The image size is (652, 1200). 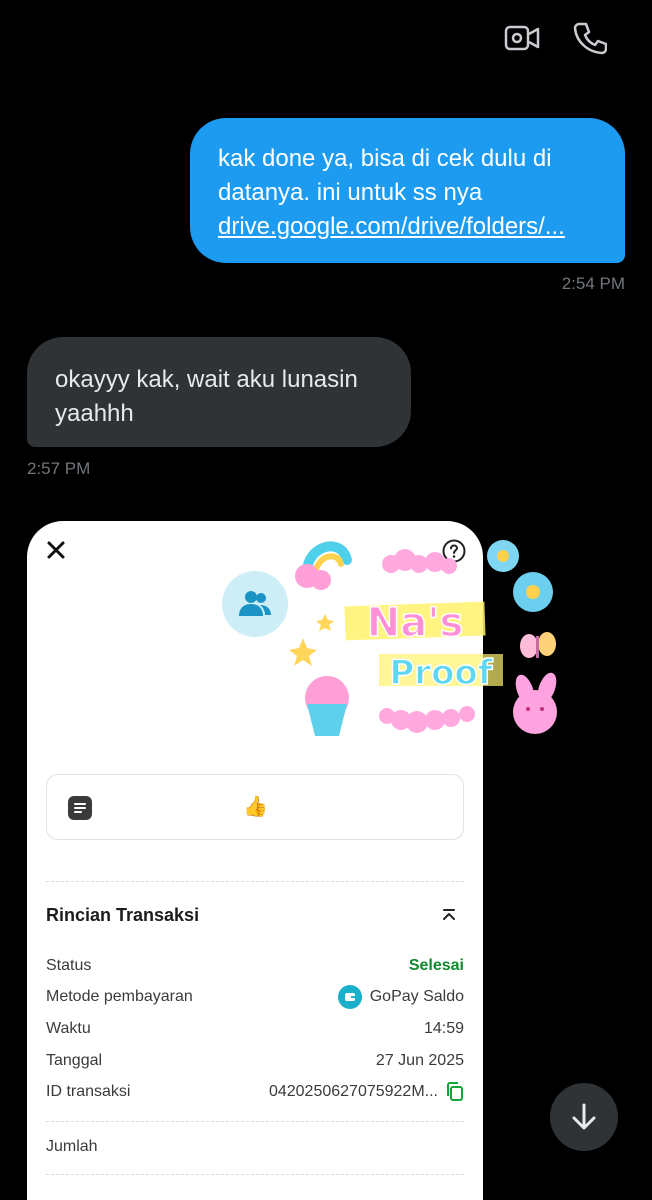 What do you see at coordinates (385, 158) in the screenshot?
I see `message-text: kak done ya, bisa di cek dulu di` at bounding box center [385, 158].